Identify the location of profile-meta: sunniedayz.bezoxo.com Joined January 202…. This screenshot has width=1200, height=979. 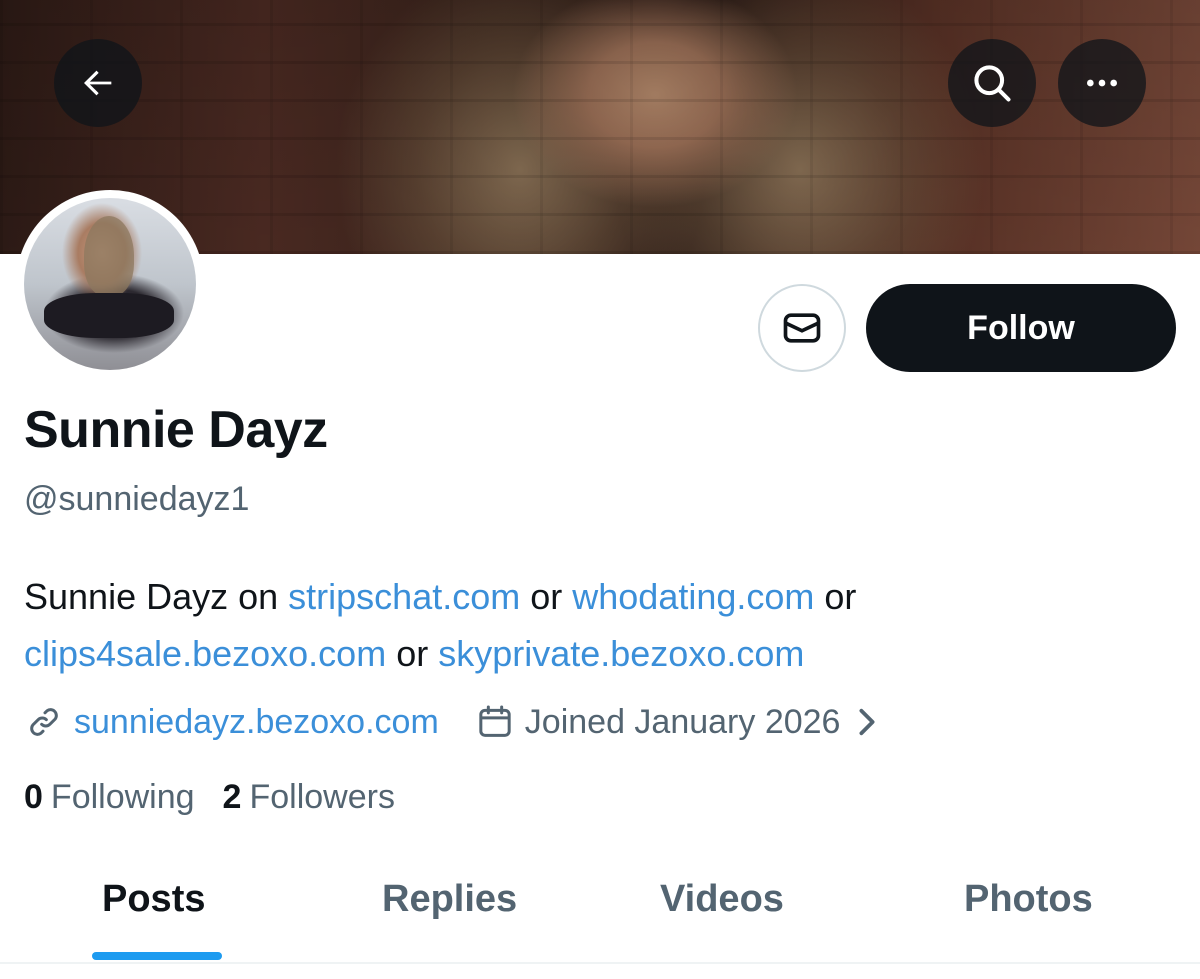
(452, 722).